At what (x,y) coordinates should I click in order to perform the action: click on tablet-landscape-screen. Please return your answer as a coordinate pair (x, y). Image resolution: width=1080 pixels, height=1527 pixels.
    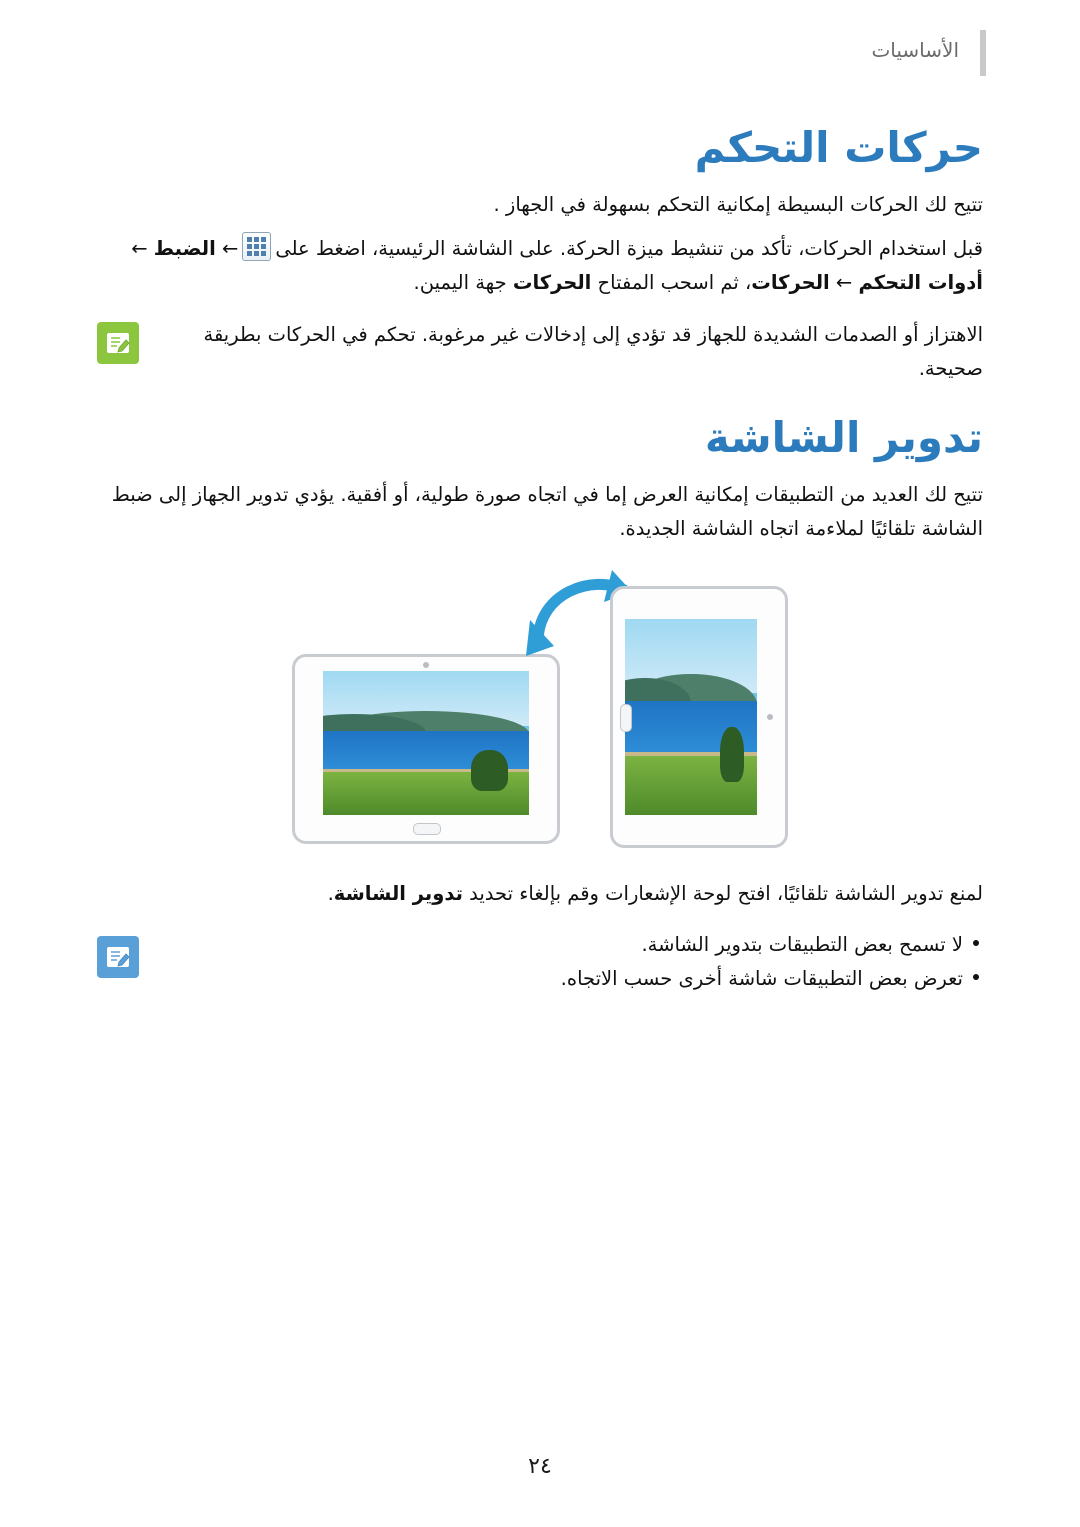
    Looking at the image, I should click on (426, 743).